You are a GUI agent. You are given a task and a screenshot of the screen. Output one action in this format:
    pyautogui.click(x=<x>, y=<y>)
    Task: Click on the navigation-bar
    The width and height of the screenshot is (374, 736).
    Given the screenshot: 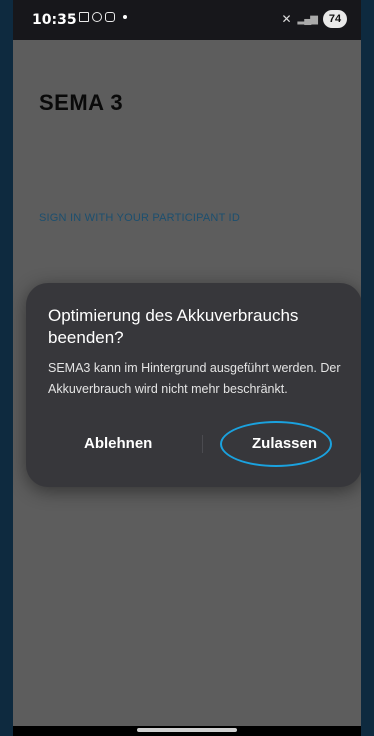 What is the action you would take?
    pyautogui.click(x=187, y=731)
    